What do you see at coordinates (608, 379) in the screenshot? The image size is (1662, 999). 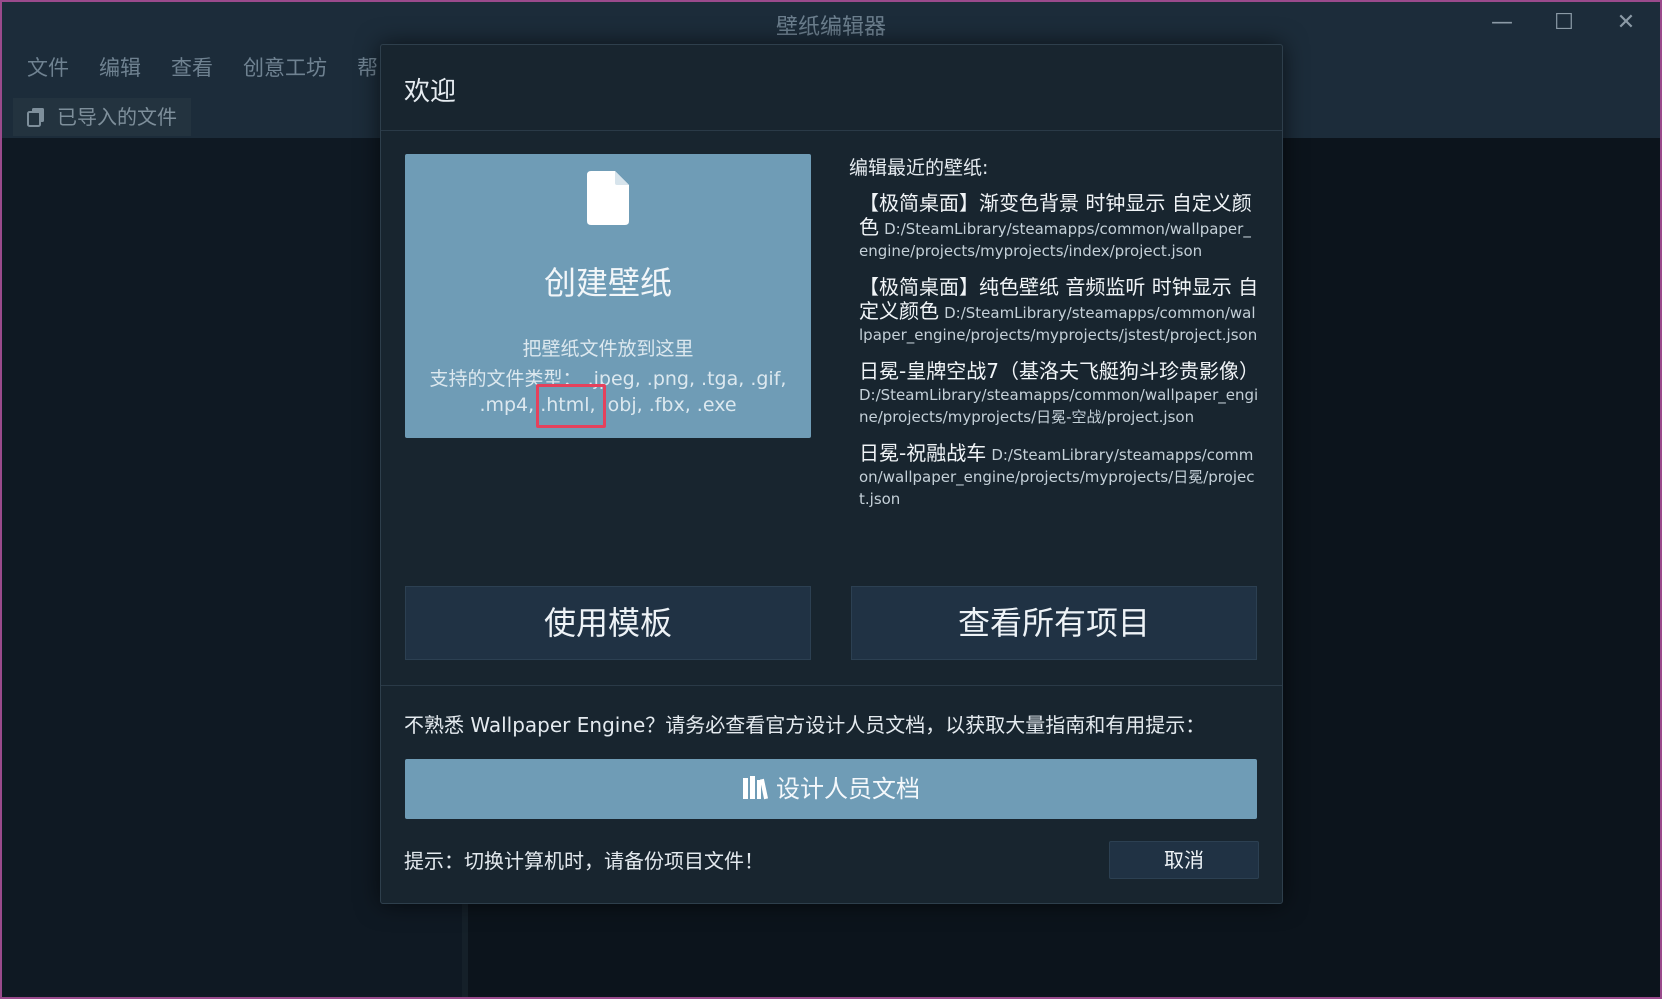 I see `file-types-line1: 支持的文件类型： .jpeg, .png, .tga, .gif,` at bounding box center [608, 379].